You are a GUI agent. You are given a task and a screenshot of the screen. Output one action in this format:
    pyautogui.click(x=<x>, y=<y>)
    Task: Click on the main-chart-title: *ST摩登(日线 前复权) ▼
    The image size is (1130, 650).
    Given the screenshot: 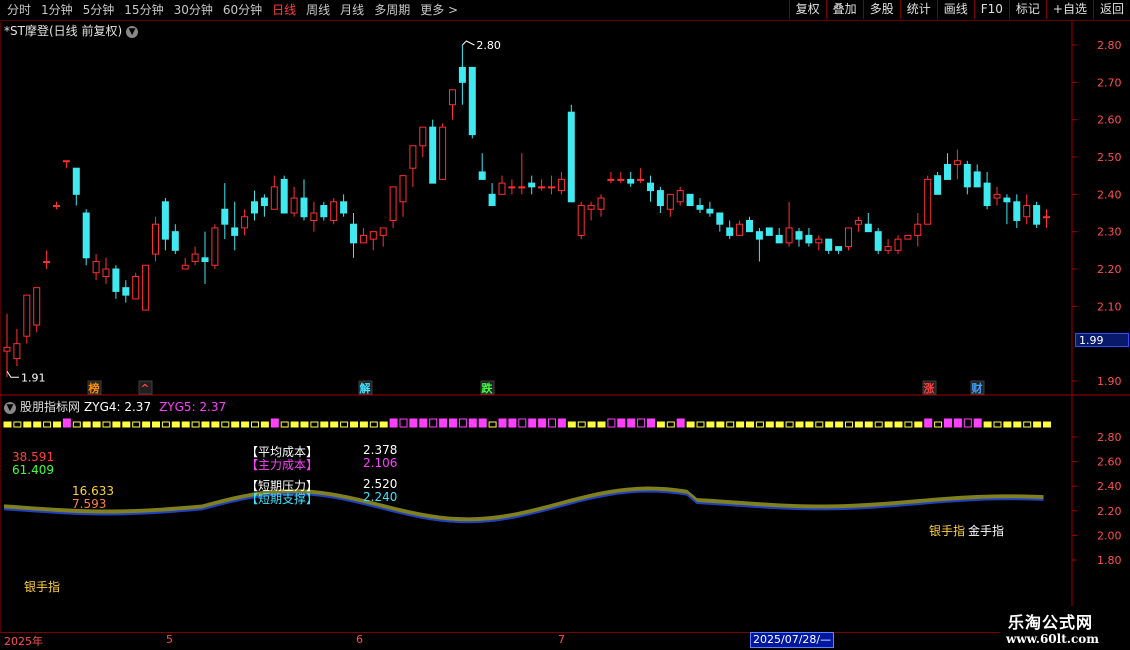 What is the action you would take?
    pyautogui.click(x=71, y=30)
    